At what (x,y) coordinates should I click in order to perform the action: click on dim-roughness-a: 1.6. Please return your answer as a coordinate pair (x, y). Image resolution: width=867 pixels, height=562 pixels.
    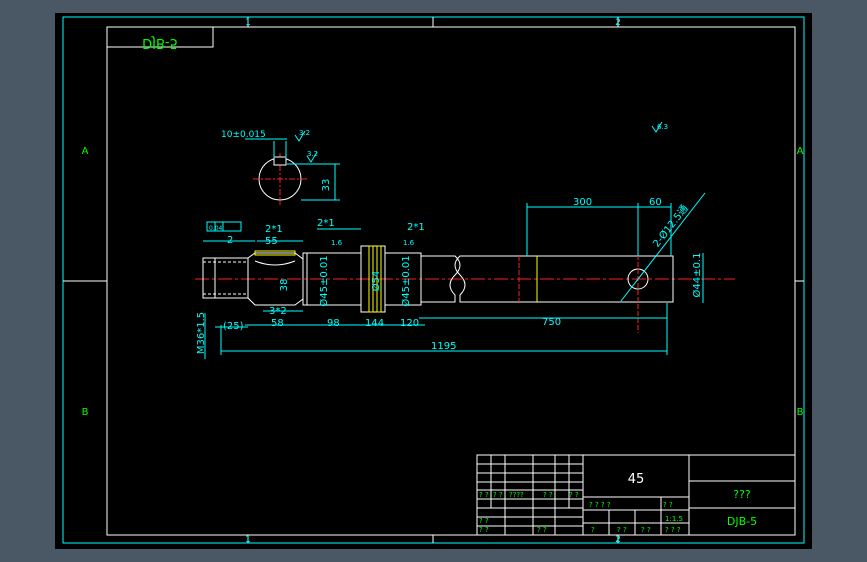
    Looking at the image, I should click on (337, 243).